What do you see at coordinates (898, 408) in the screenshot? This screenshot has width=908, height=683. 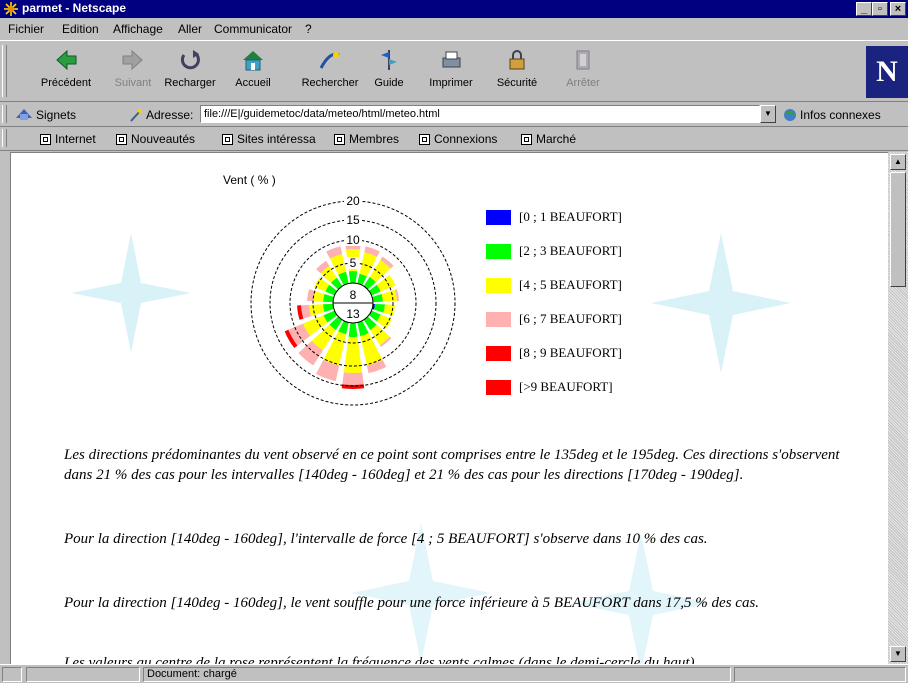 I see `vertical-scrollbar: ▲ ▼` at bounding box center [898, 408].